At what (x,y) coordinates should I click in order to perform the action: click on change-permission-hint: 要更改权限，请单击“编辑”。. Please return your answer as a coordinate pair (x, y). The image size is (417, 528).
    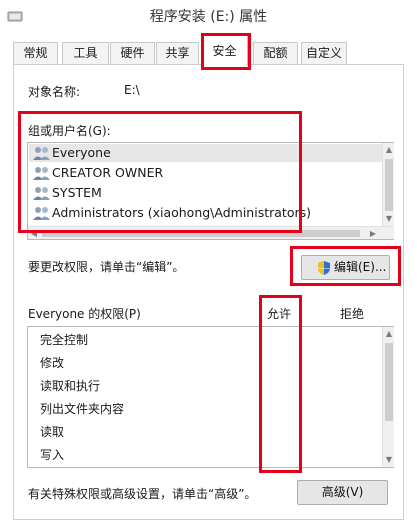
    Looking at the image, I should click on (106, 267).